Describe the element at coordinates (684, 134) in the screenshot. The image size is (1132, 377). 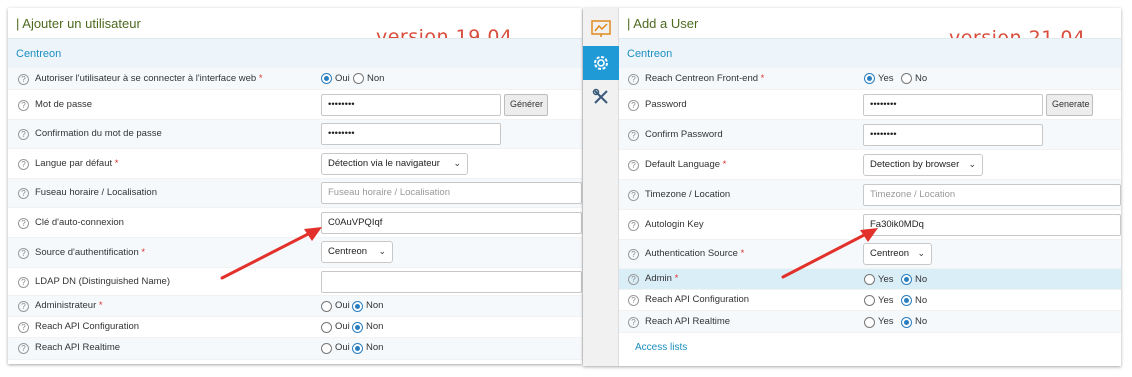
I see `row-label: Confirm Password` at that location.